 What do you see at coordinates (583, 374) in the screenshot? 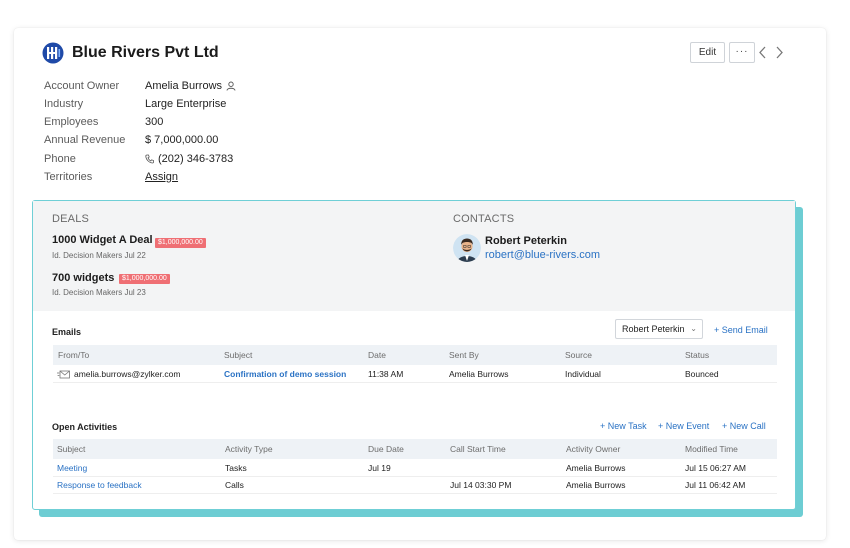
I see `email-source-cell: Individual` at bounding box center [583, 374].